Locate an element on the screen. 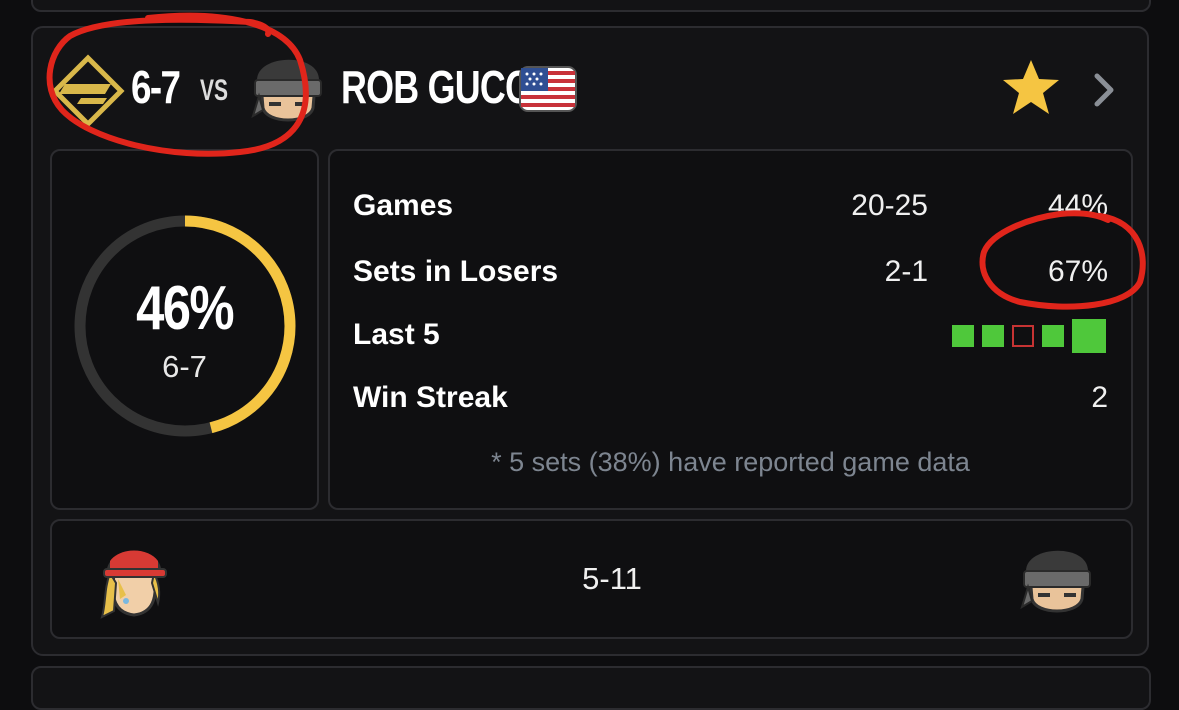 The height and width of the screenshot is (710, 1179). last-5-loss-square is located at coordinates (1023, 336).